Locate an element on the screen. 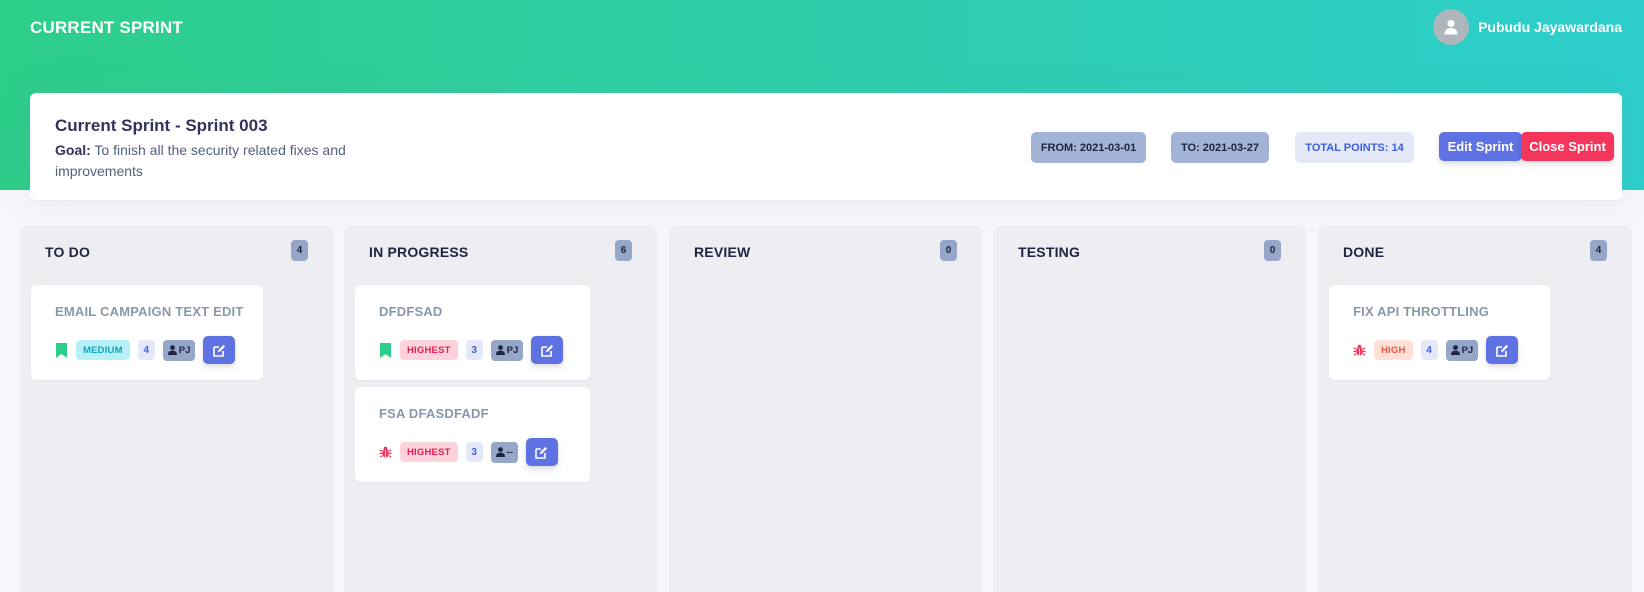  priority-badge: MEDIUM is located at coordinates (103, 350).